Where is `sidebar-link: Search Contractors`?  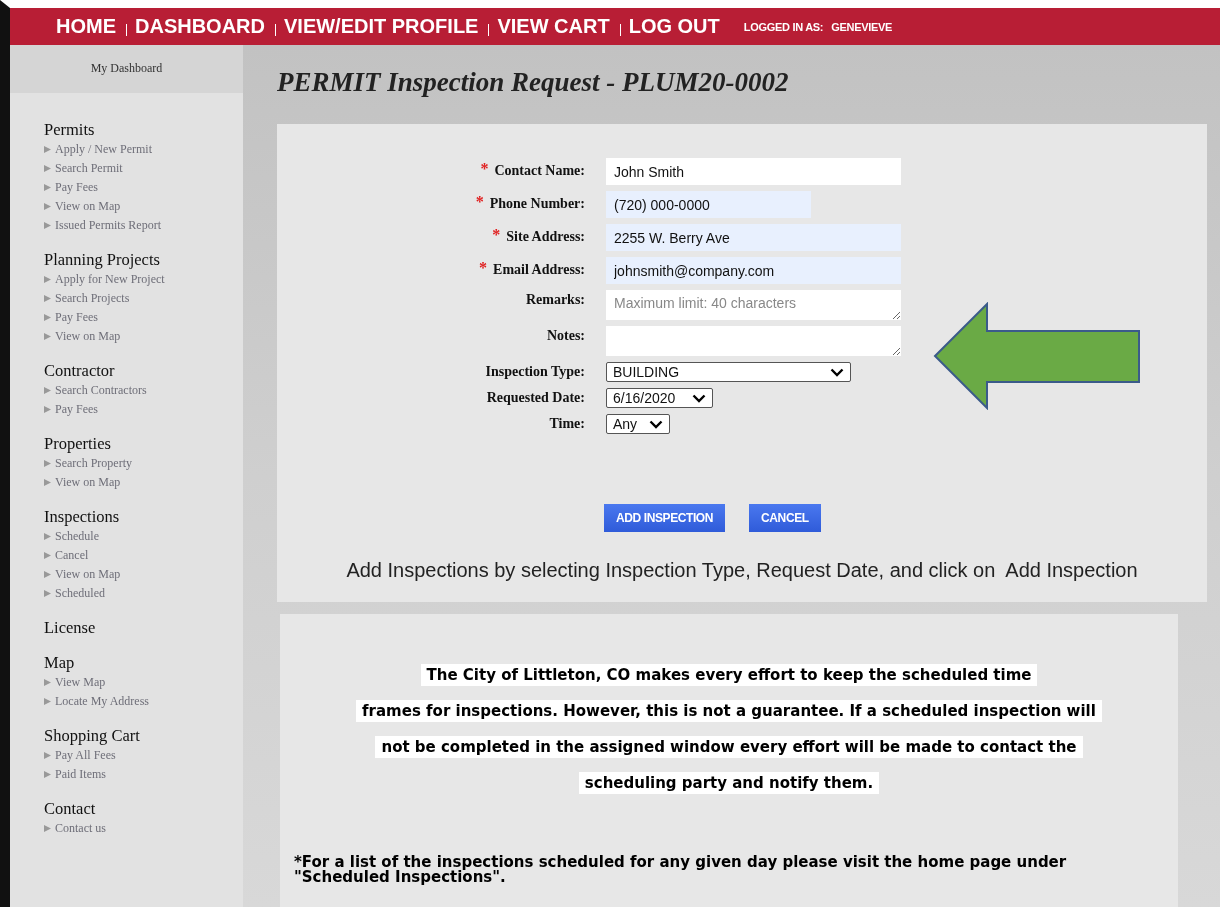
sidebar-link: Search Contractors is located at coordinates (143, 390).